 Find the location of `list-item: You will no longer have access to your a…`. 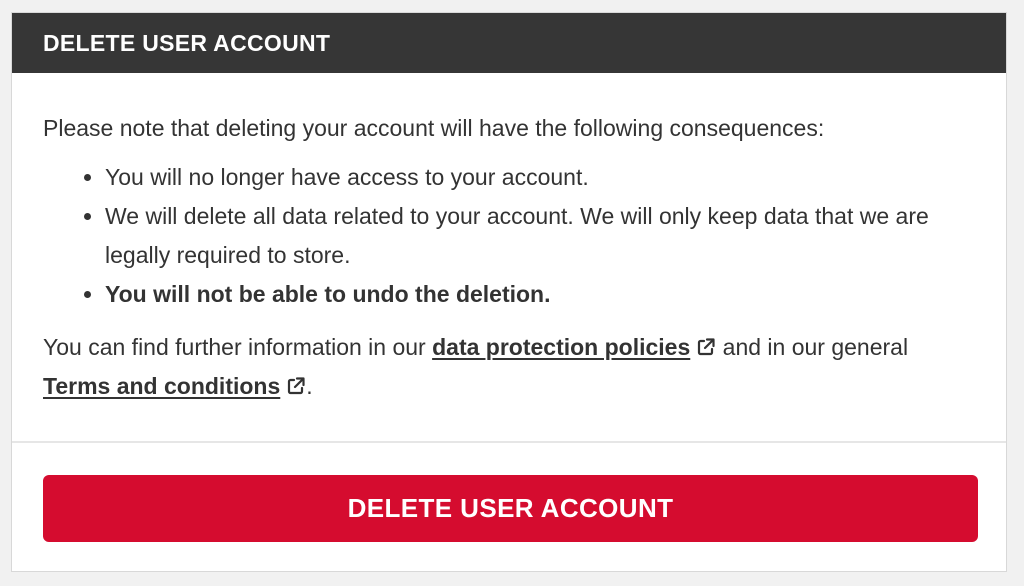

list-item: You will no longer have access to your a… is located at coordinates (540, 177).